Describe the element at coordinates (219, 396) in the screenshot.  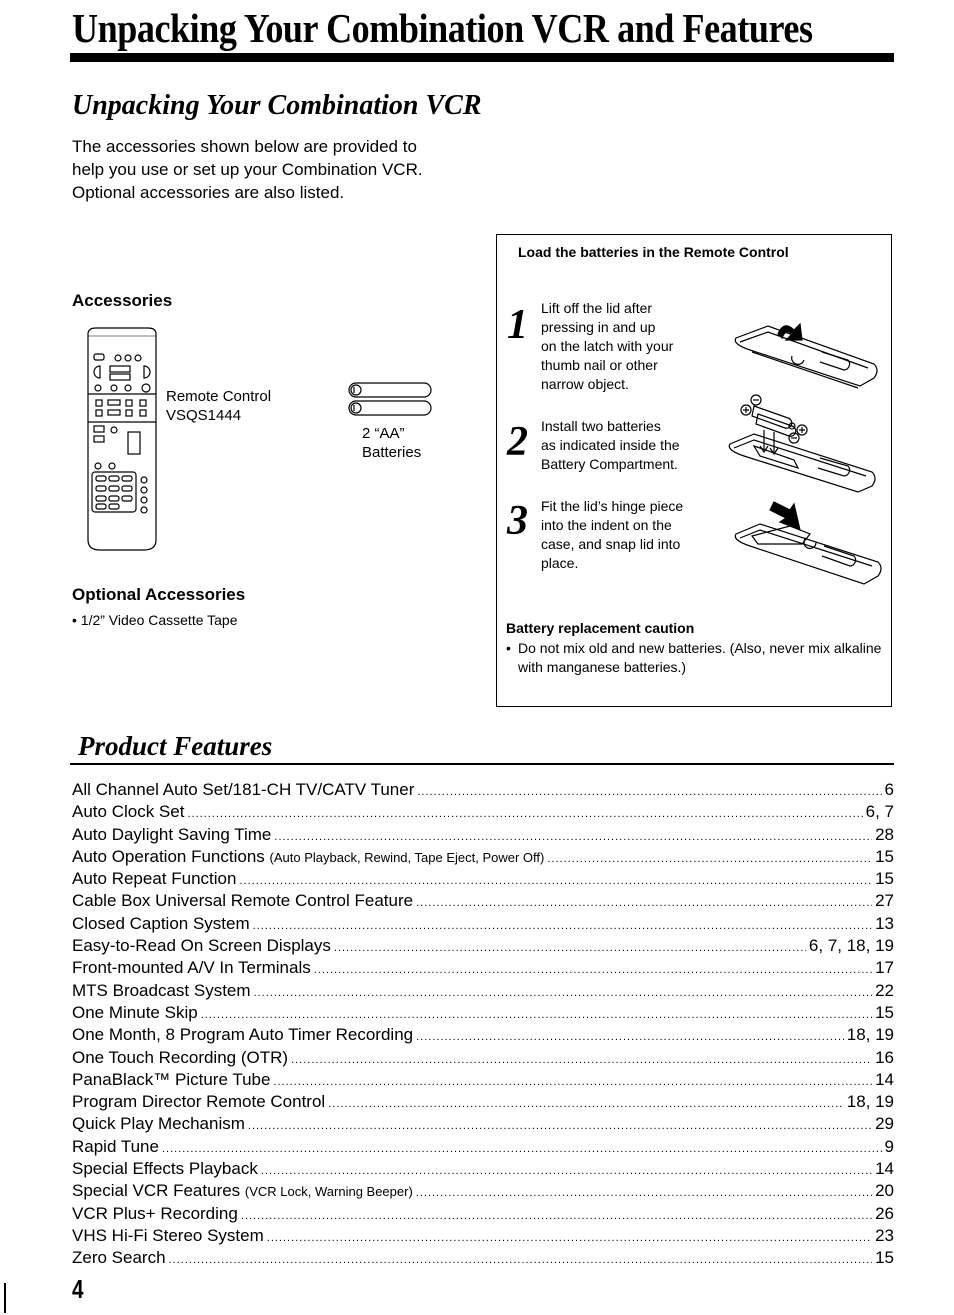
I see `remote-name: Remote Control` at that location.